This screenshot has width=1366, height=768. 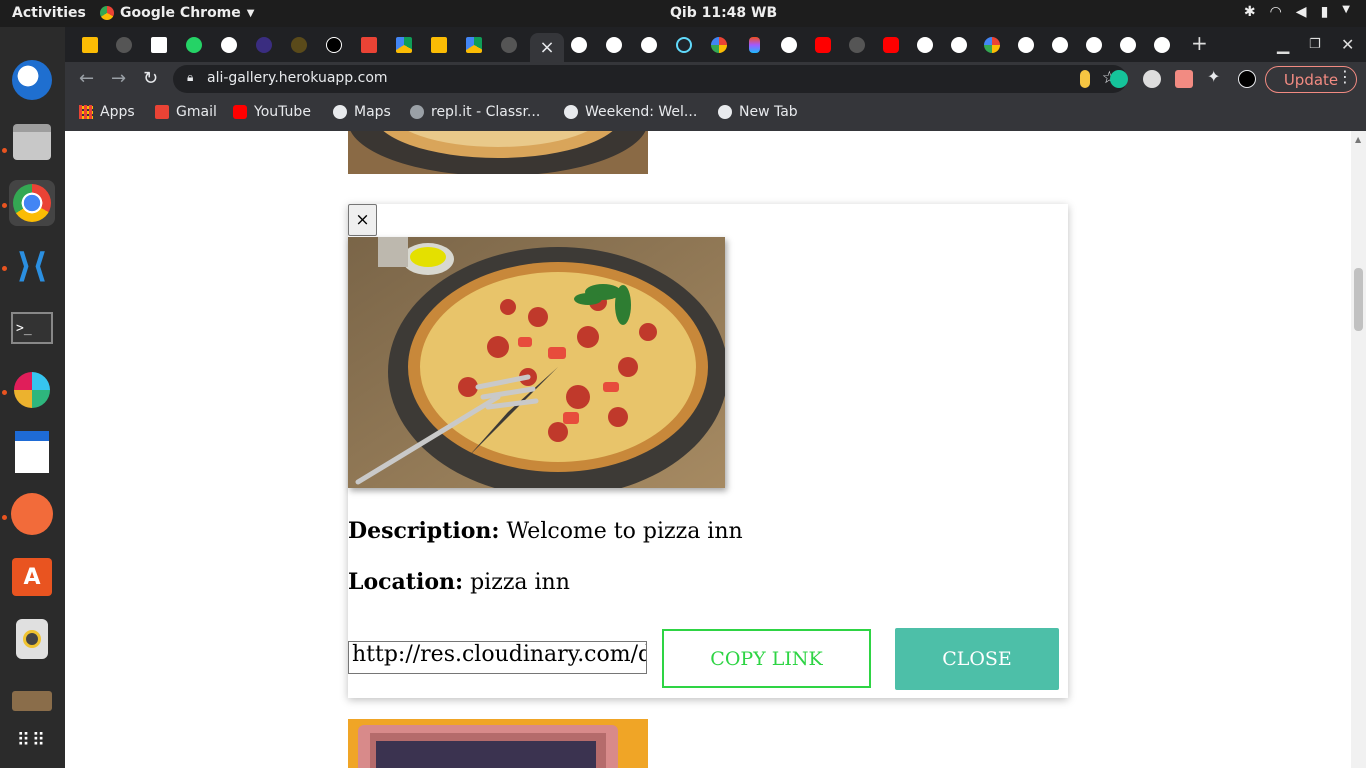 I want to click on files-icon, so click(x=32, y=142).